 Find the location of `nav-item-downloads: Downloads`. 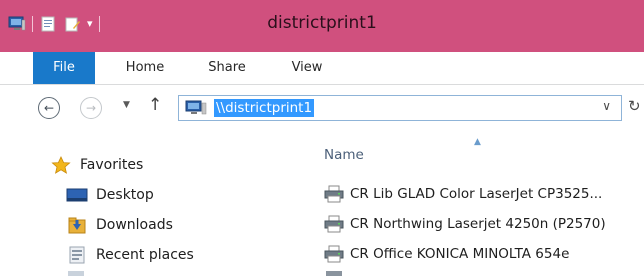

nav-item-downloads: Downloads is located at coordinates (119, 225).